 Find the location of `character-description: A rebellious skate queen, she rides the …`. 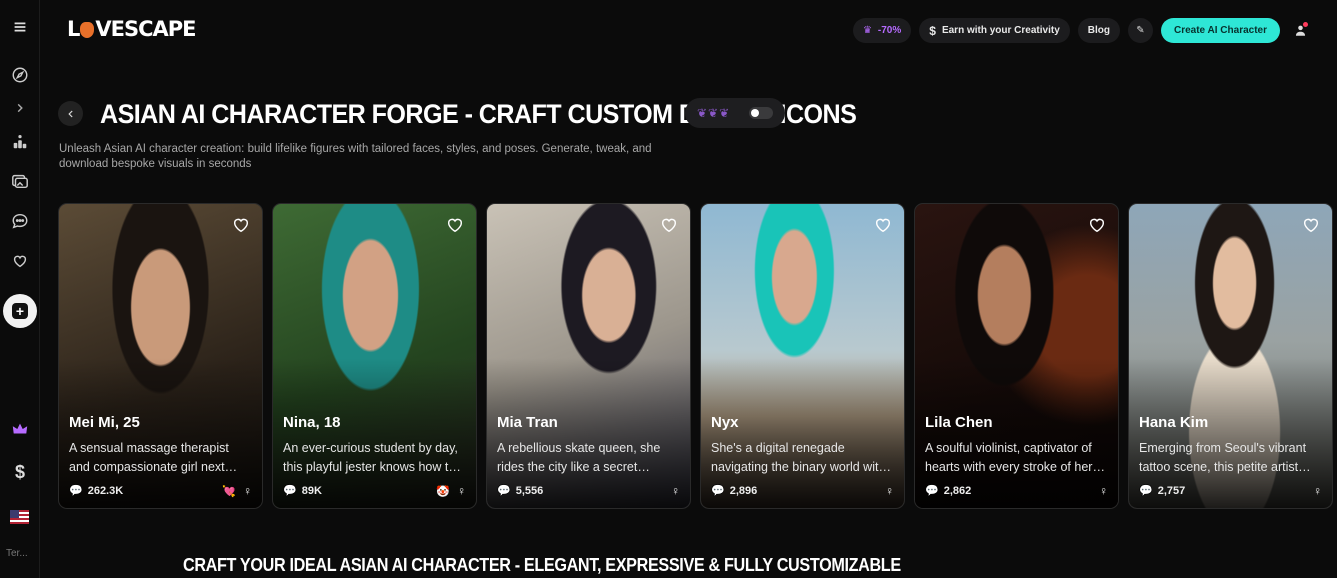

character-description: A rebellious skate queen, she rides the … is located at coordinates (579, 457).